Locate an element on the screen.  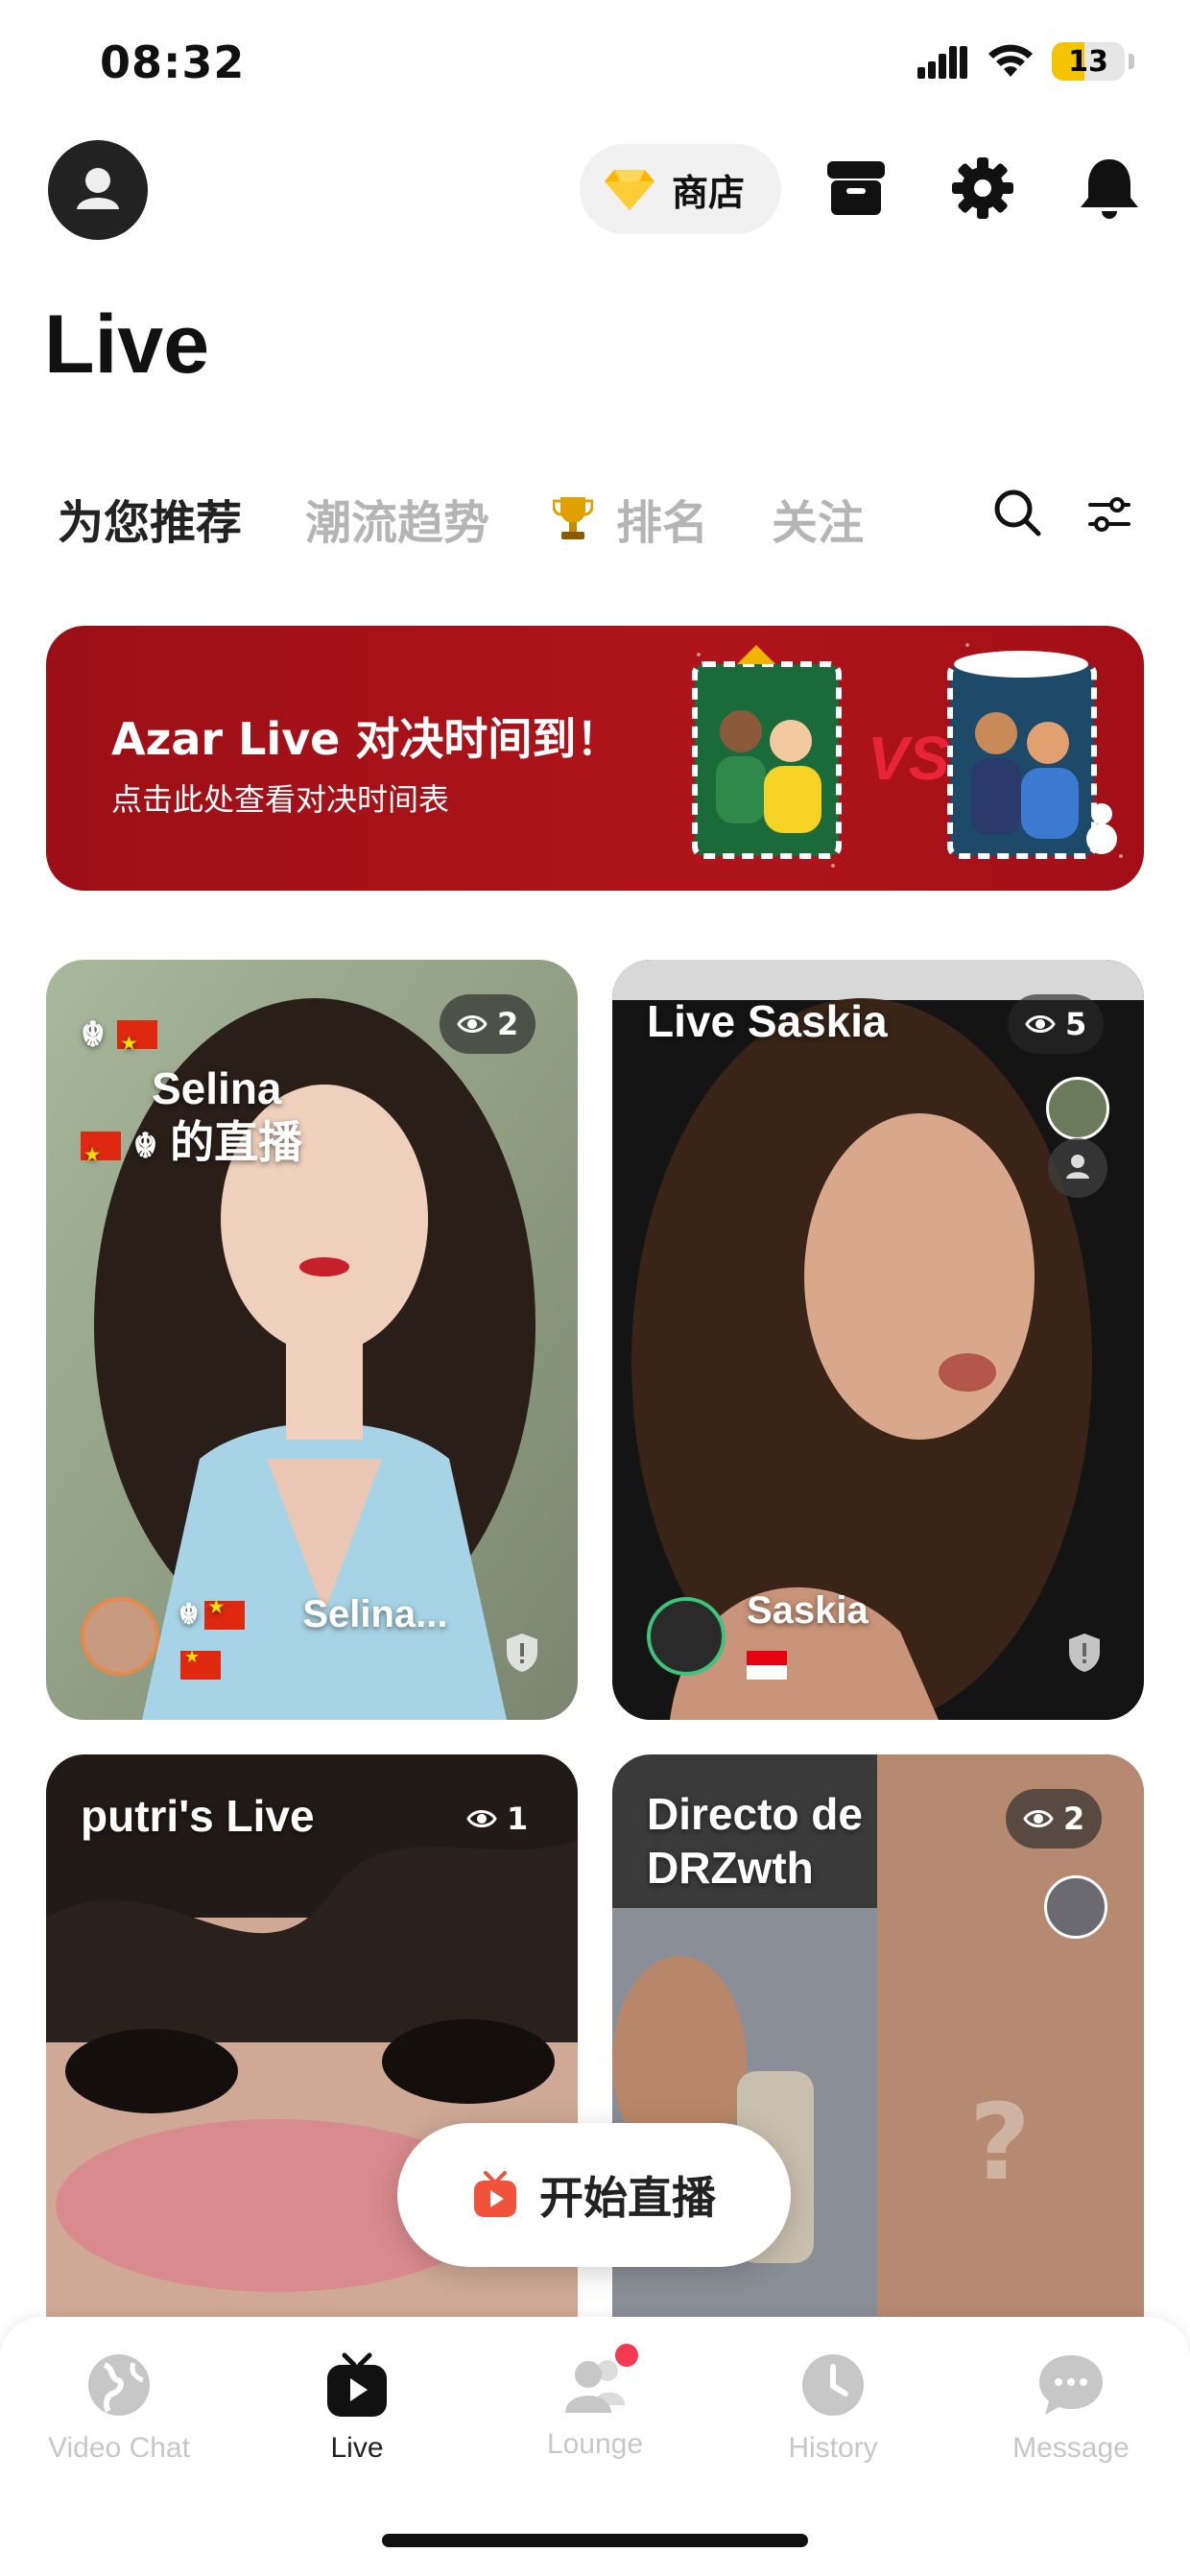
trophy-icon is located at coordinates (574, 518).